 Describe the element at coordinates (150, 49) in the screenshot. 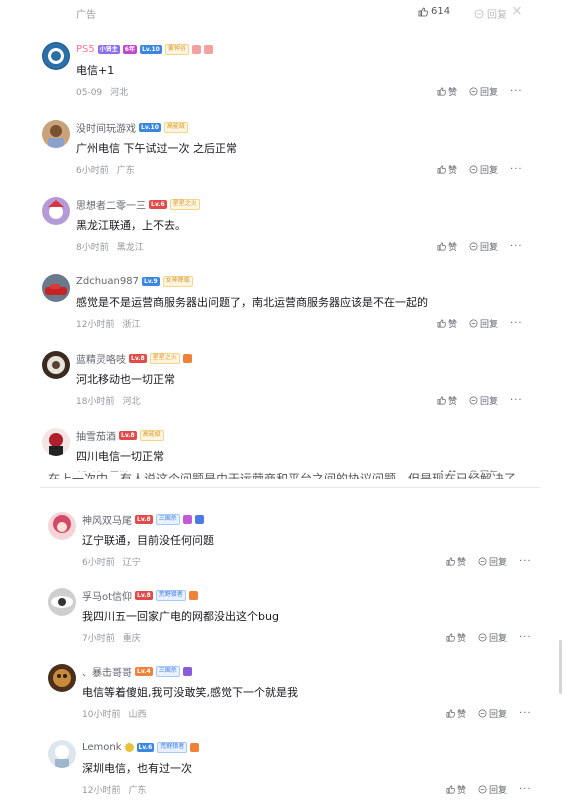

I see `level-badge: Lv.10` at that location.